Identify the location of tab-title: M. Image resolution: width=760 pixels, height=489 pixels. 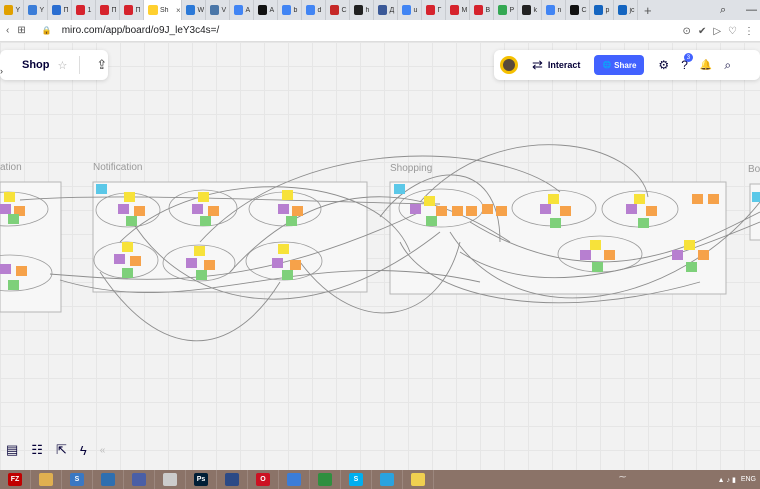
(464, 10).